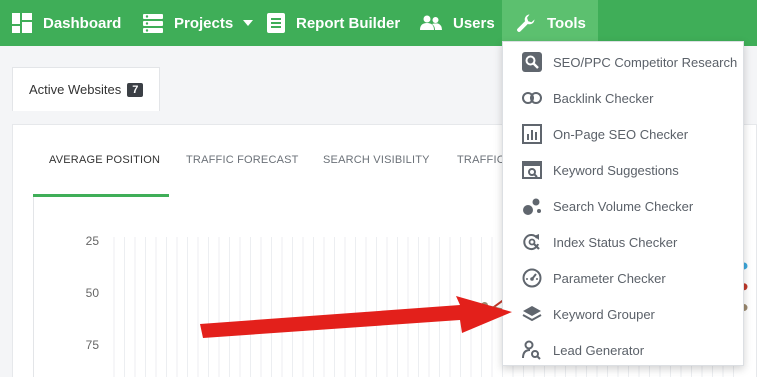 Image resolution: width=757 pixels, height=377 pixels. I want to click on keyword-search-icon, so click(532, 170).